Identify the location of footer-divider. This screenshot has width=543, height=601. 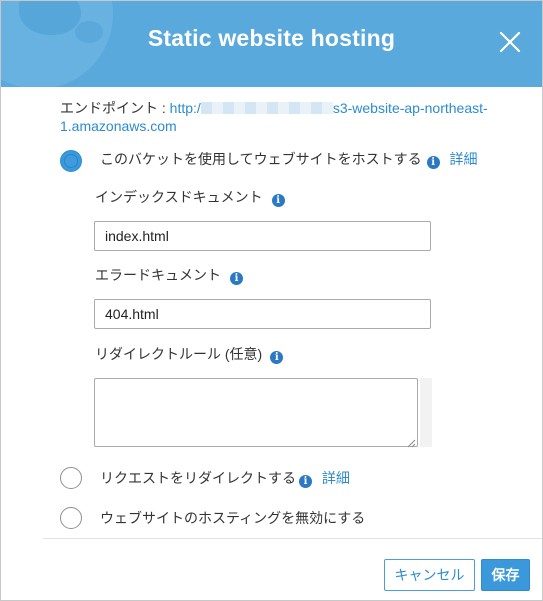
(292, 538).